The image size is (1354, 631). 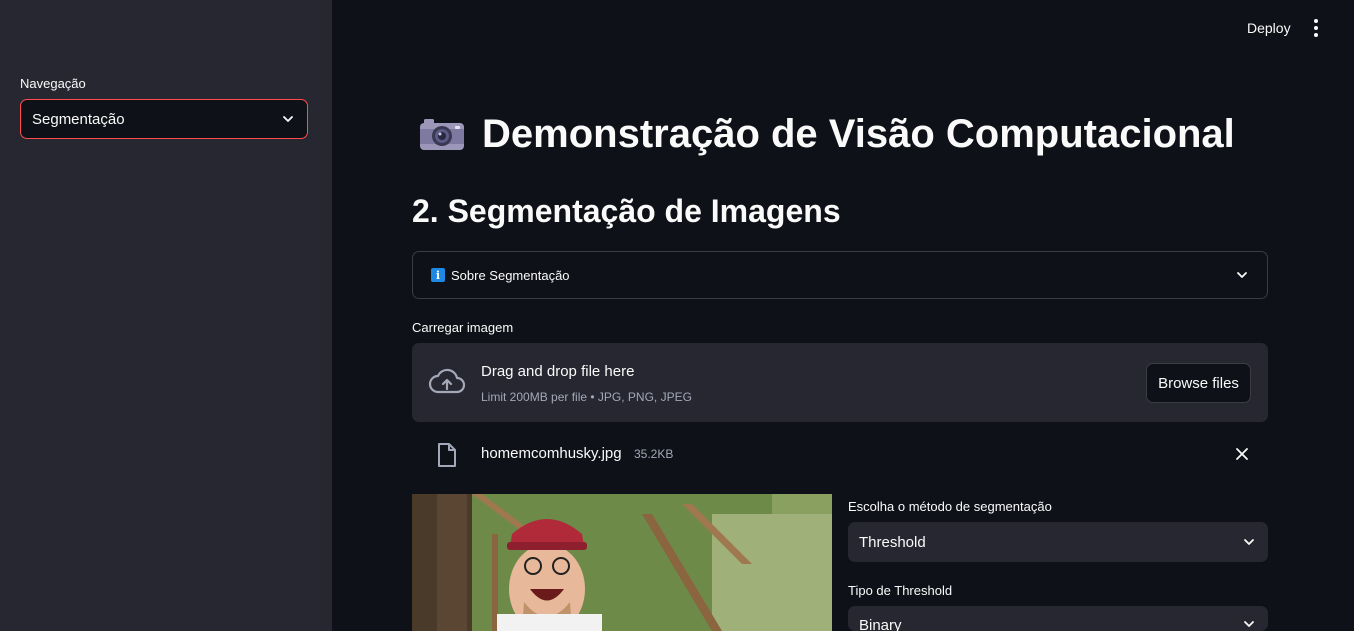 What do you see at coordinates (1198, 383) in the screenshot?
I see `browse-files-button: Browse files` at bounding box center [1198, 383].